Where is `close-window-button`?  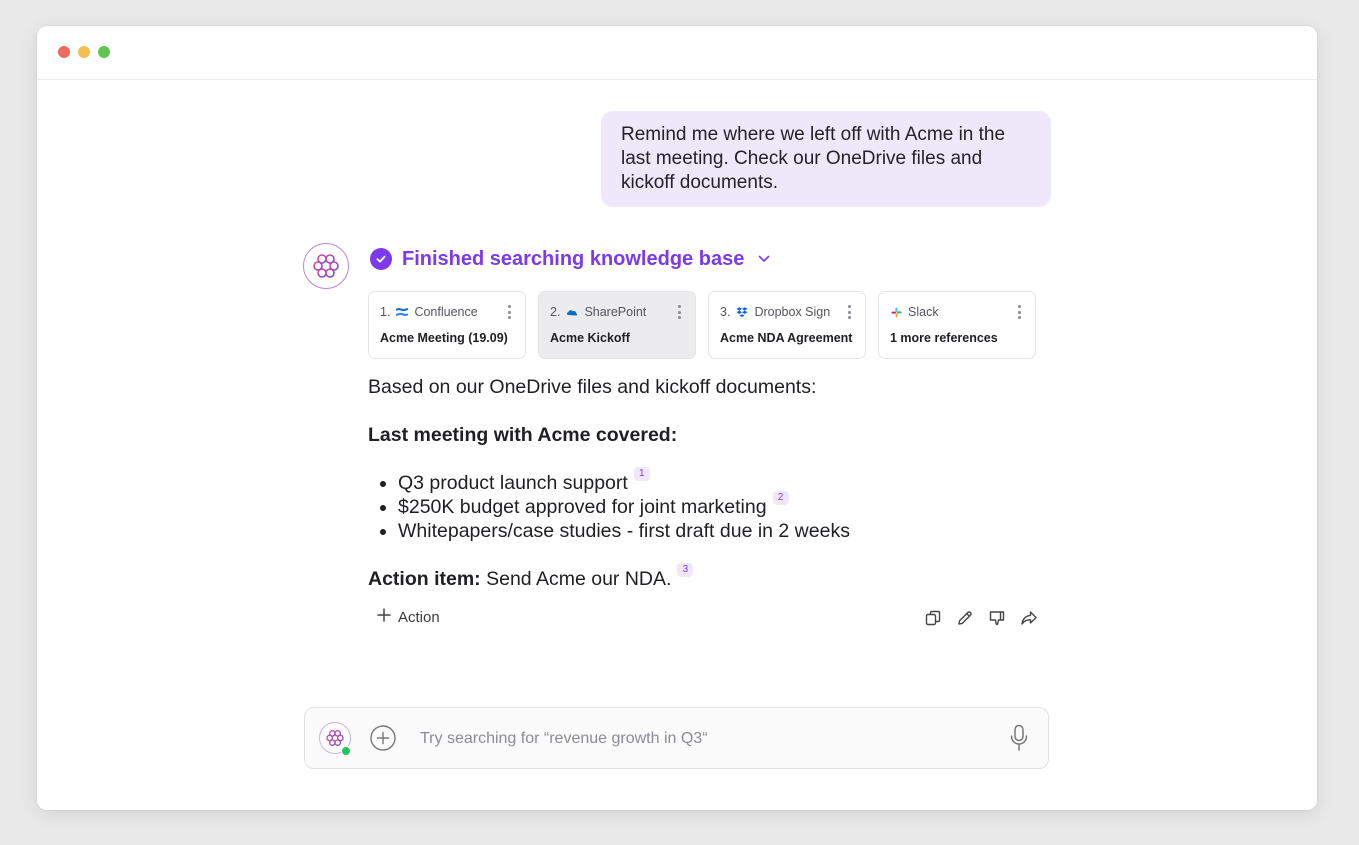
close-window-button is located at coordinates (64, 52).